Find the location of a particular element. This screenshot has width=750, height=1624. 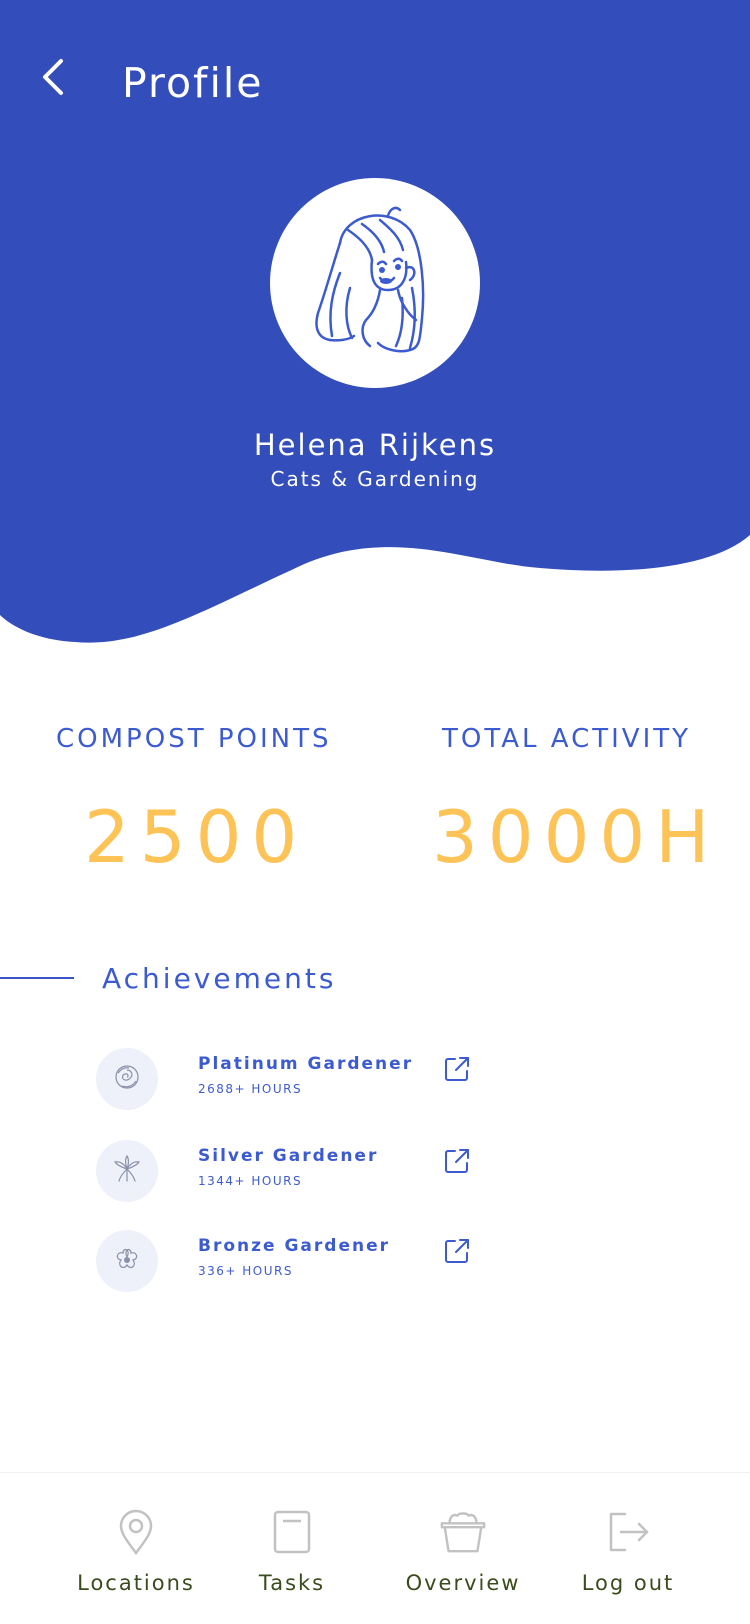

basket-icon is located at coordinates (463, 1532).